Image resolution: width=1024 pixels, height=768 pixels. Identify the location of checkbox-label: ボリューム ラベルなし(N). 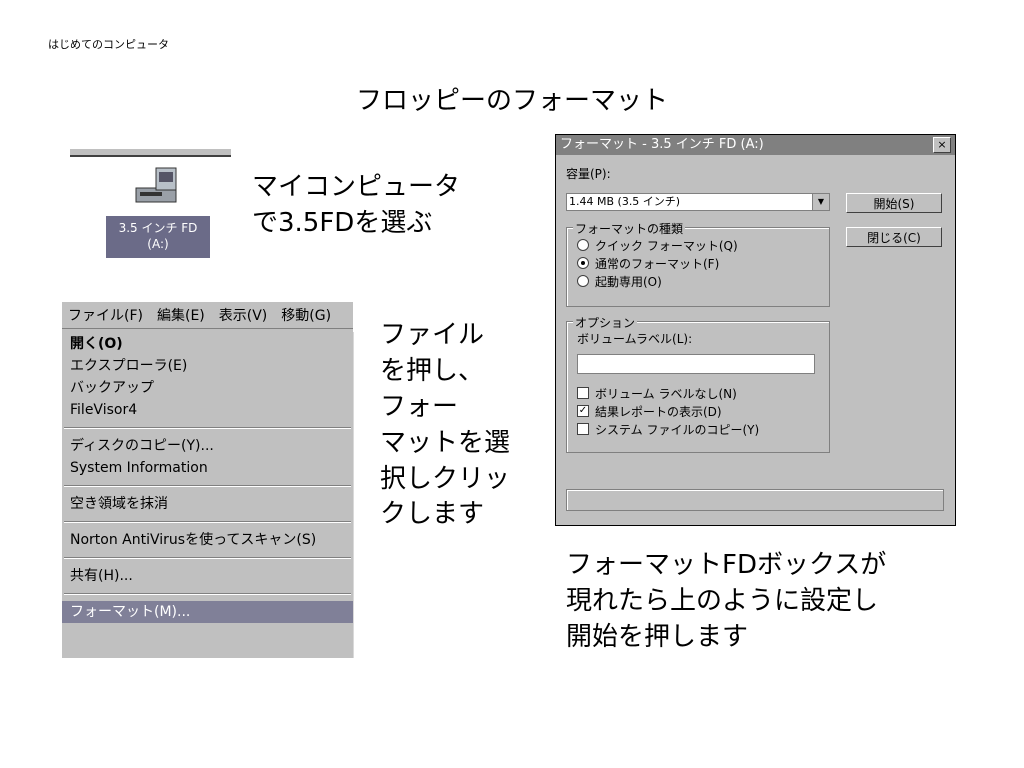
(666, 393).